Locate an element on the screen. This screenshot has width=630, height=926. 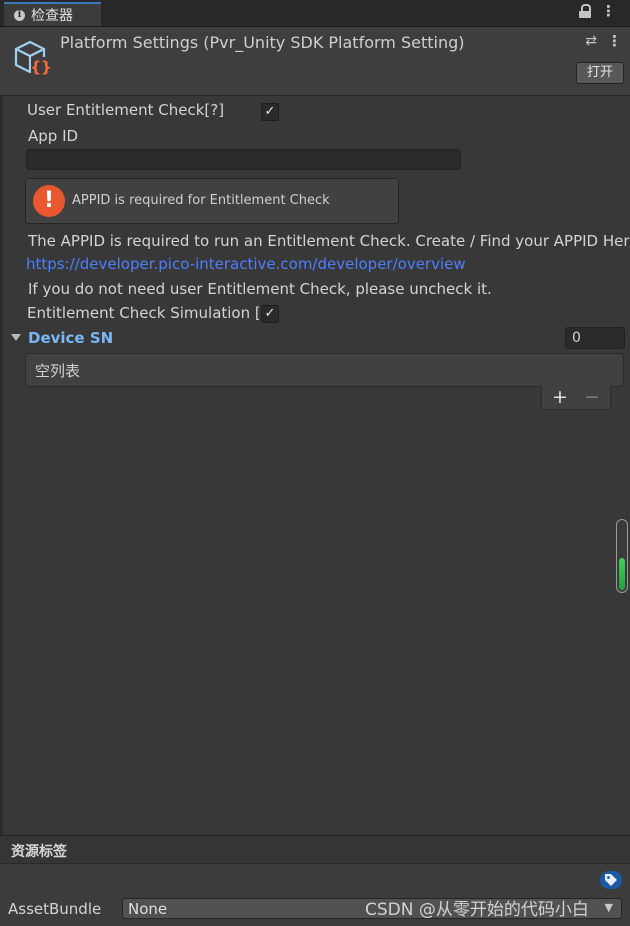
lock-icon is located at coordinates (585, 11).